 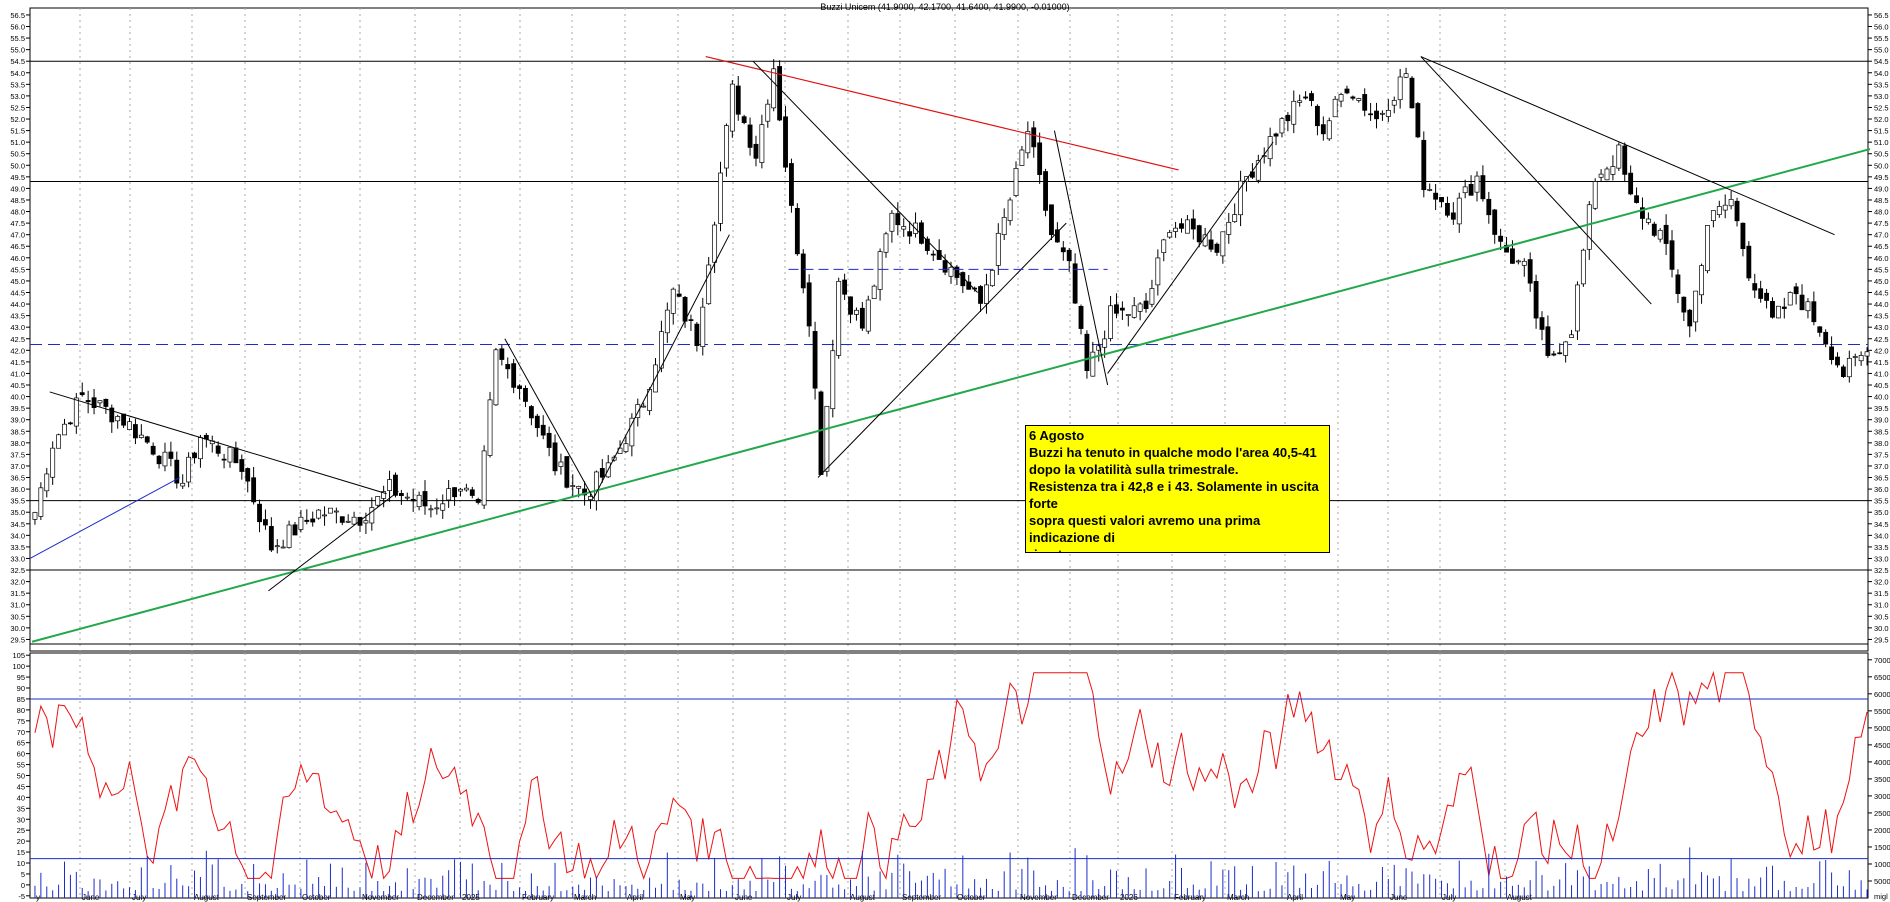 I want to click on osc-tick-label: 40, so click(x=21, y=797).